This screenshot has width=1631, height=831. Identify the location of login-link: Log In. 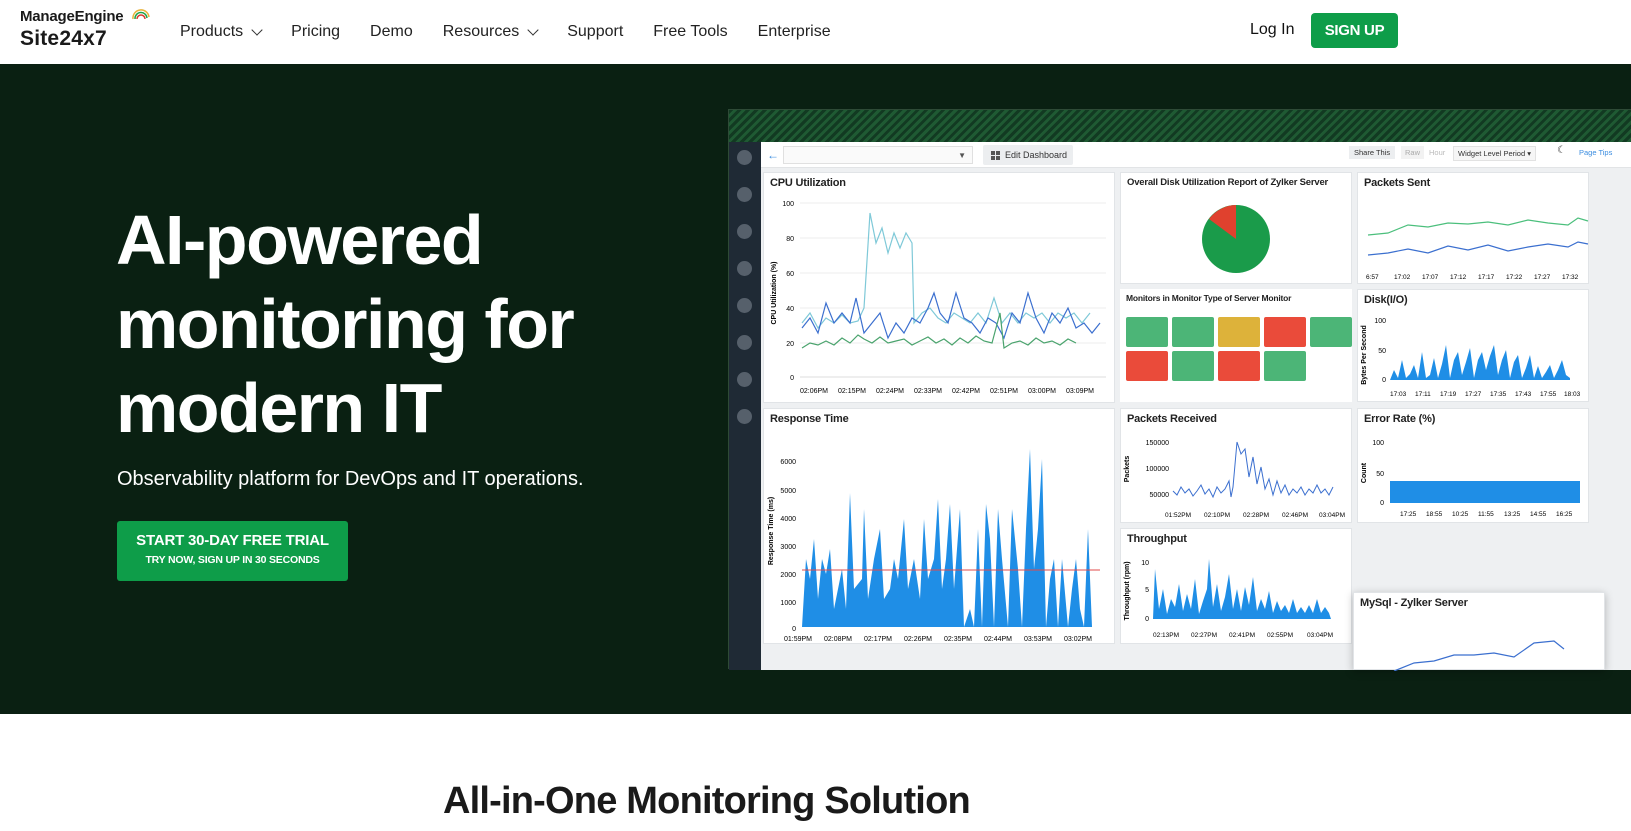
(1272, 30).